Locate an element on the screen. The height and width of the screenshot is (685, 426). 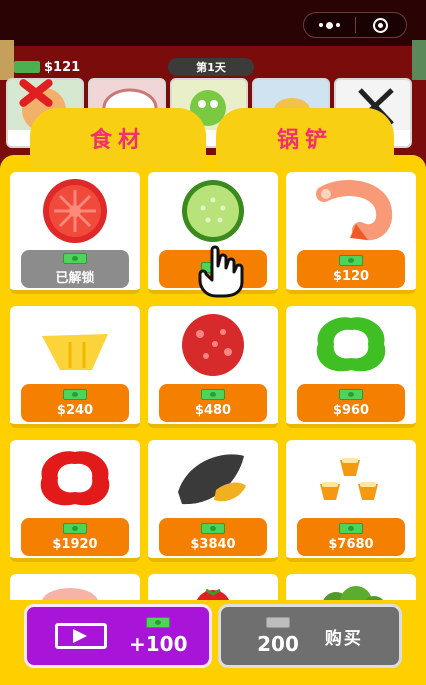
tomato-icon is located at coordinates (75, 211).